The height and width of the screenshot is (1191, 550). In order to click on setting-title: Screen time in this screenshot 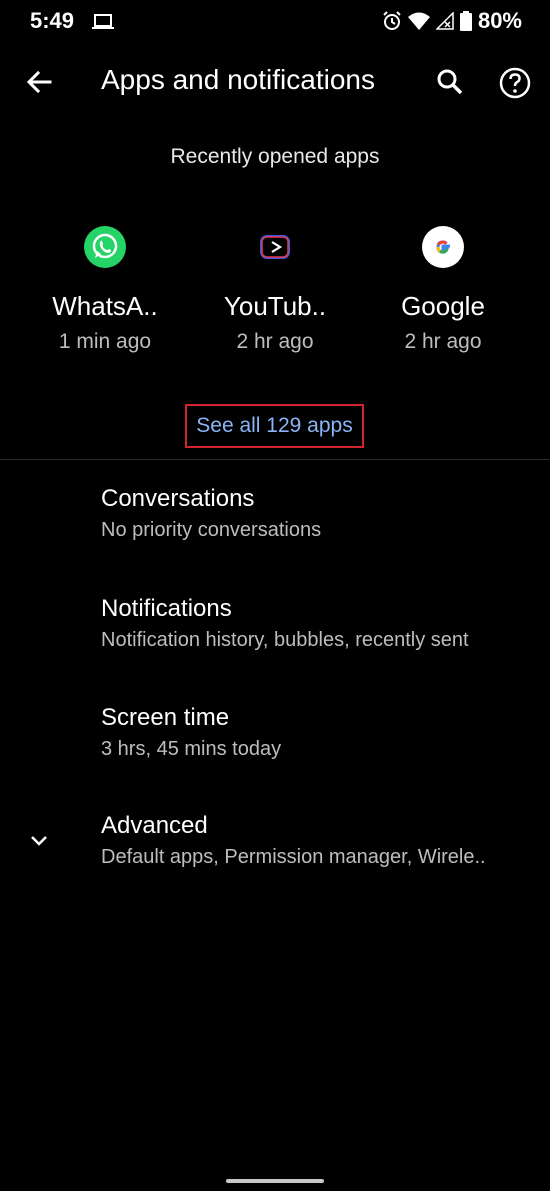, I will do `click(165, 717)`.